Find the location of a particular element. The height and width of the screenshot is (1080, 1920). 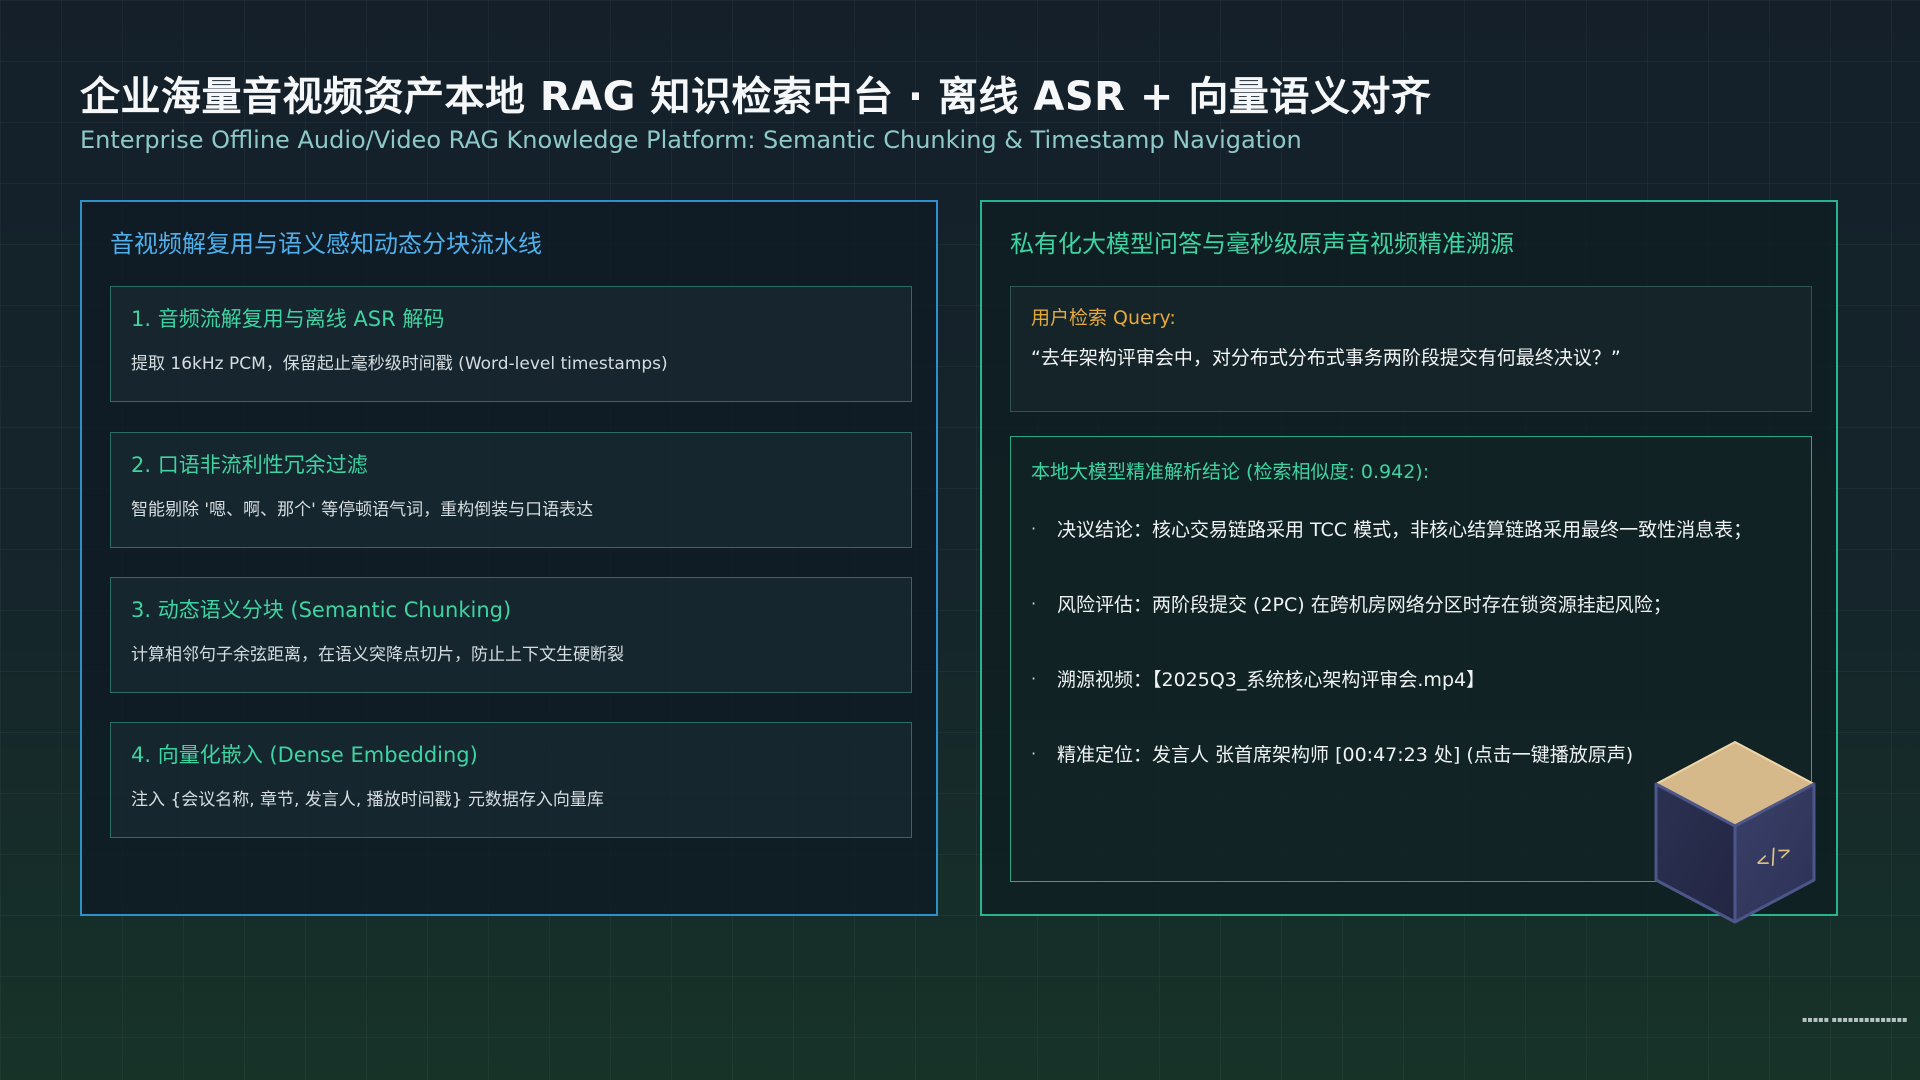

step-title: 2. 口语非流利性冗余过滤 is located at coordinates (249, 465).